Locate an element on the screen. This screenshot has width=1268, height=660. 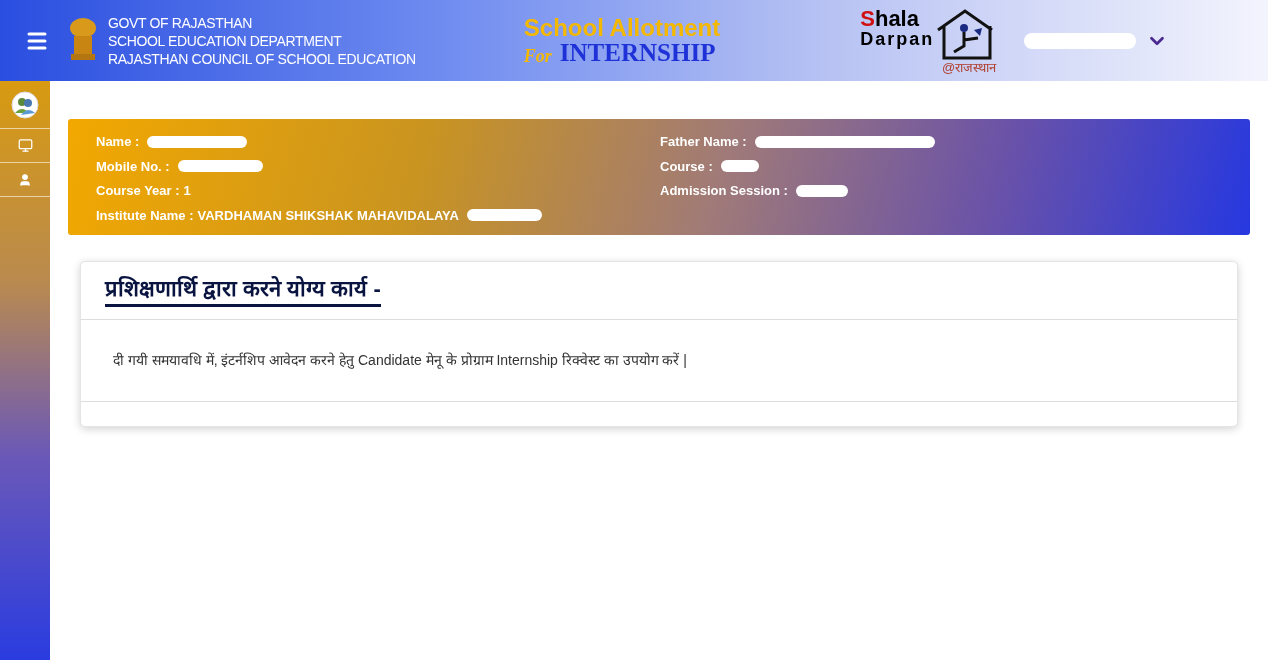
field-label: Course : is located at coordinates (686, 166).